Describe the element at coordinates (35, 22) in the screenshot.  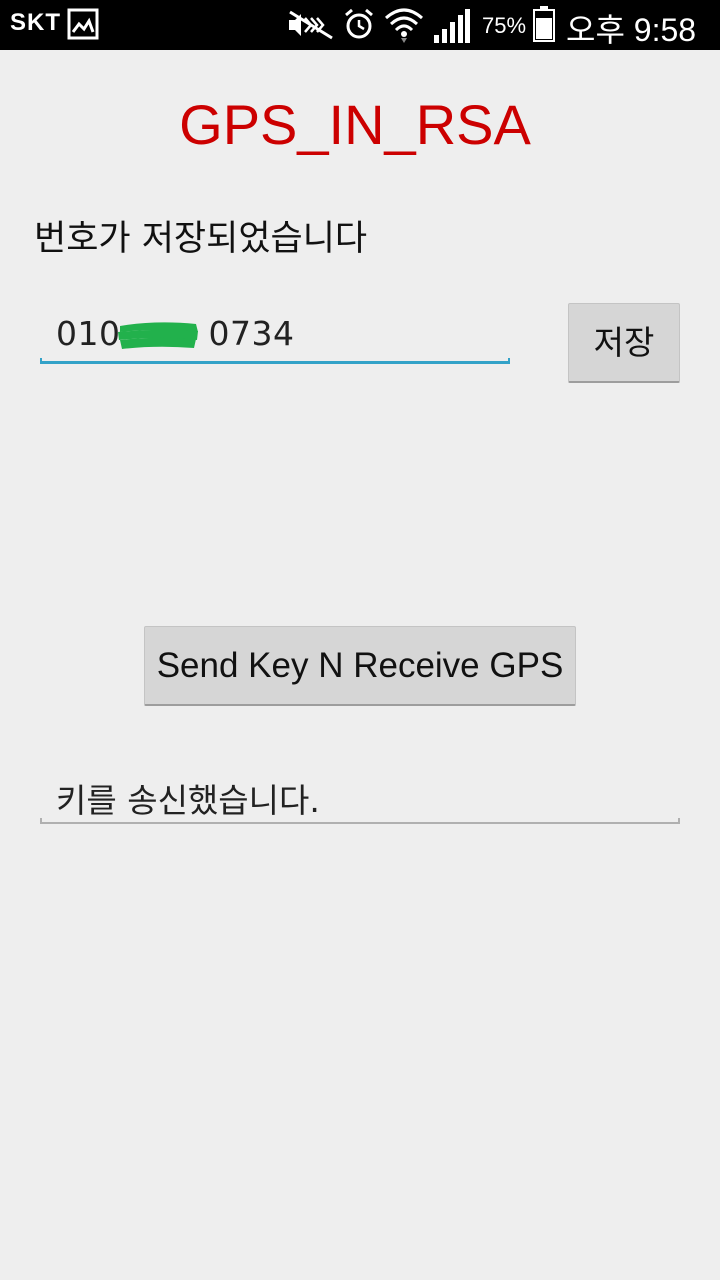
I see `carrier-label: SKT` at that location.